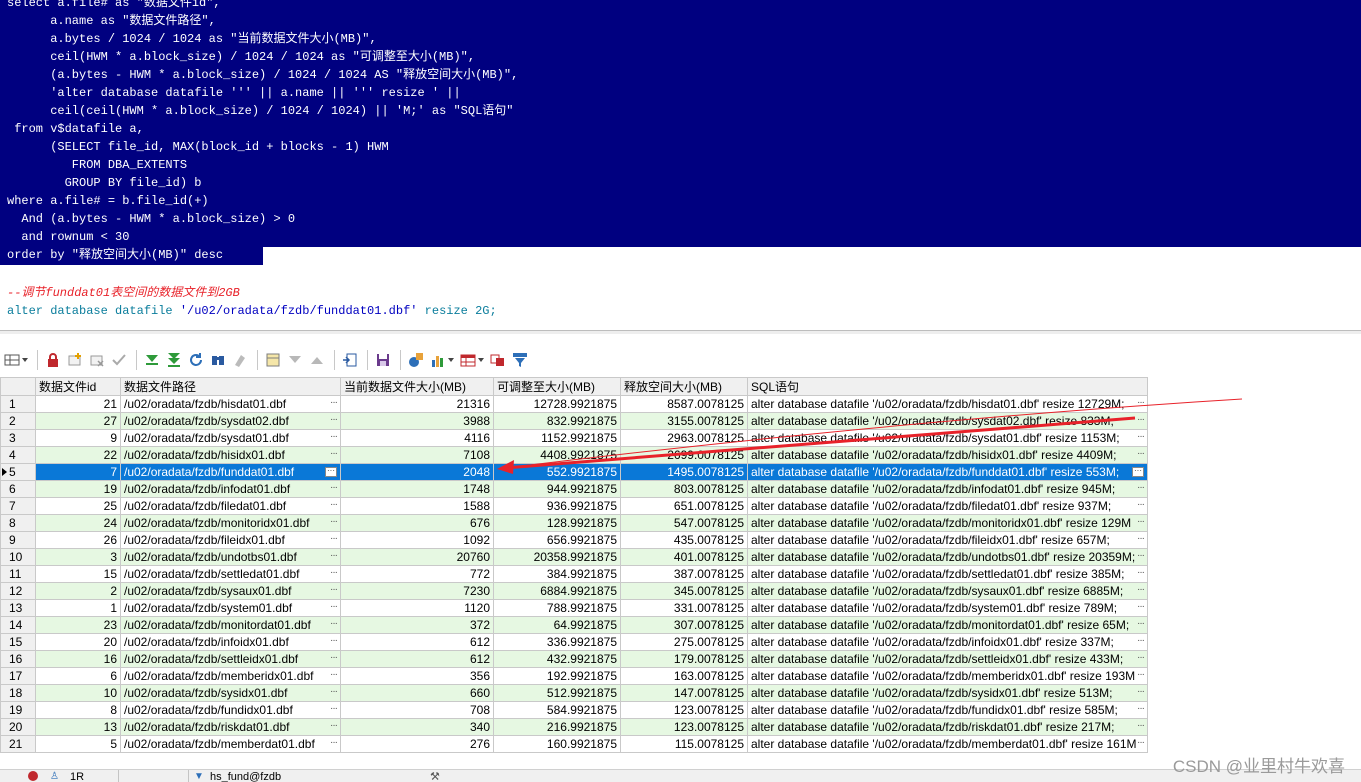 The image size is (1361, 782). What do you see at coordinates (18, 506) in the screenshot?
I see `row-number: 7` at bounding box center [18, 506].